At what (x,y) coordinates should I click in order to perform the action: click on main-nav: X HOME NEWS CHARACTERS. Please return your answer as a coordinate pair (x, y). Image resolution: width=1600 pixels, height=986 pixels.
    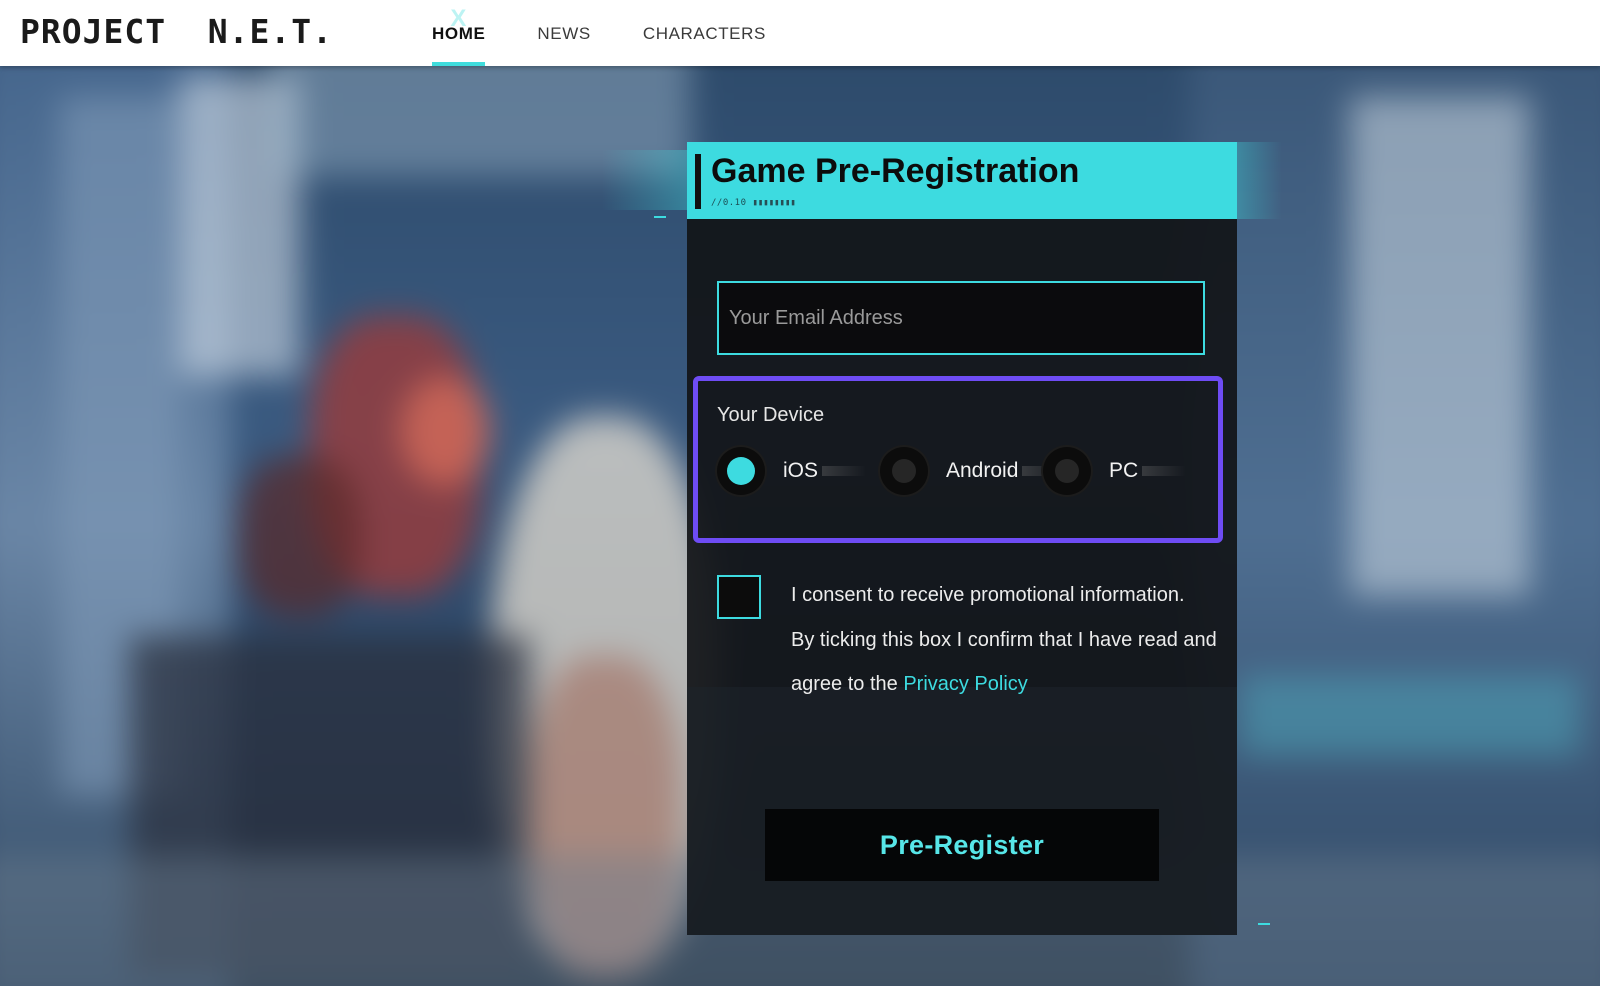
    Looking at the image, I should click on (625, 33).